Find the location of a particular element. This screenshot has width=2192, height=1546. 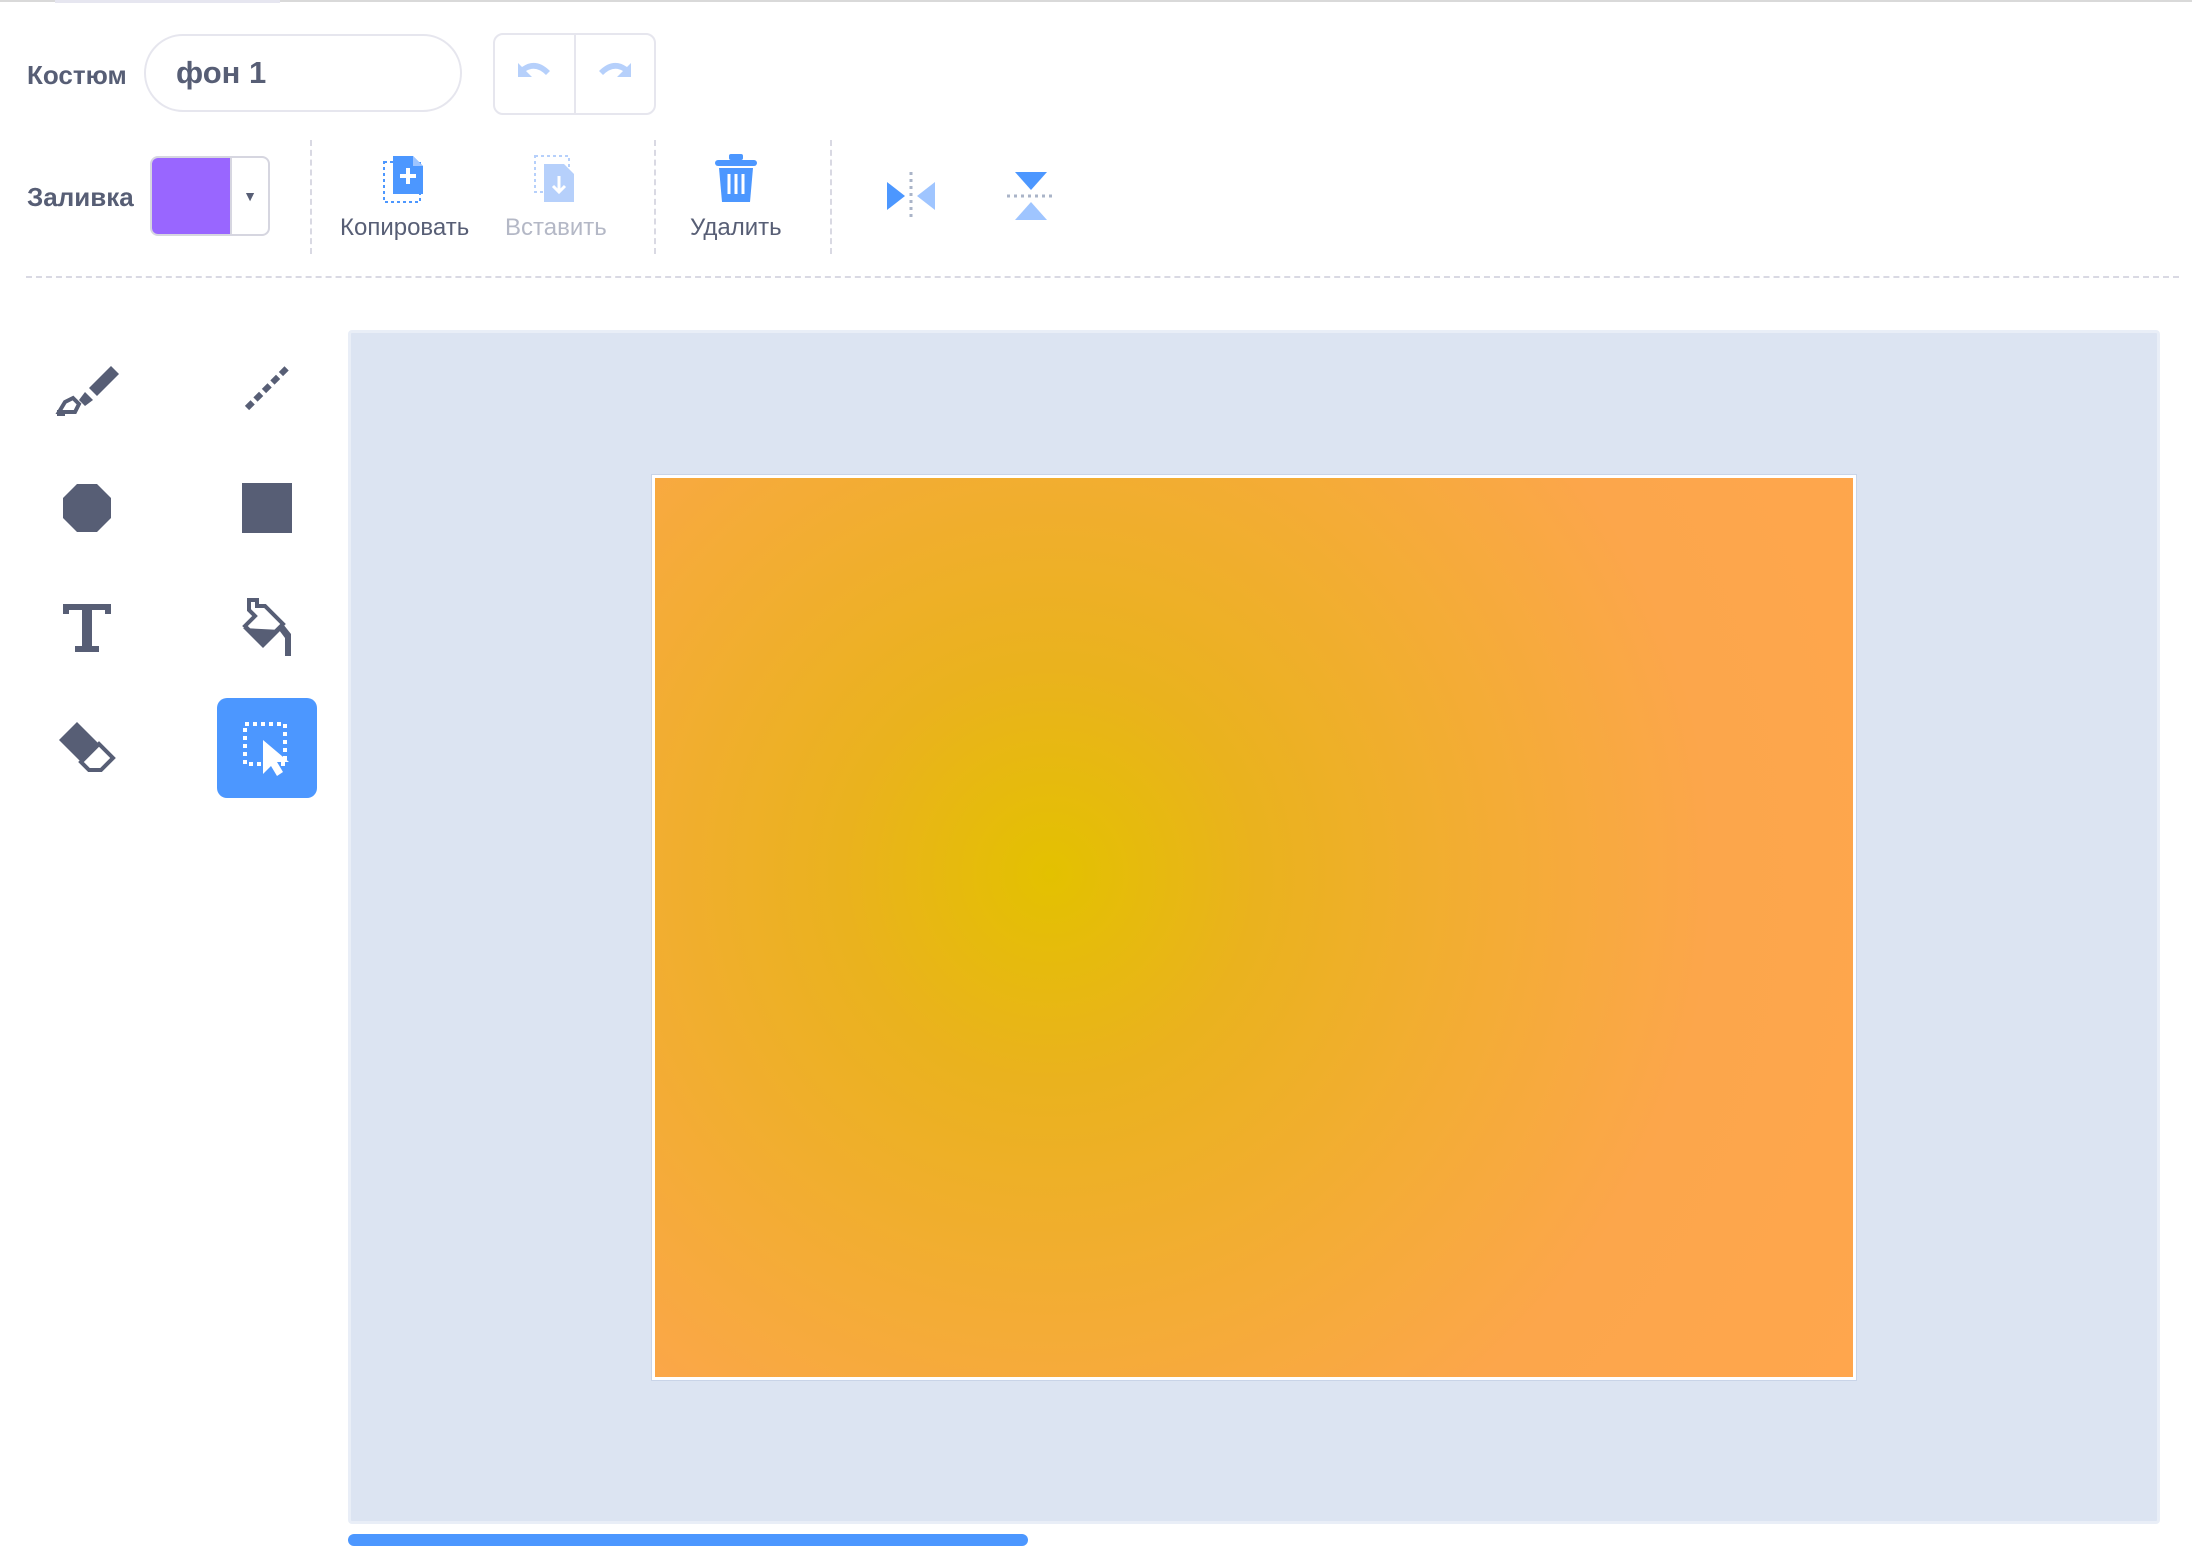

paste-button: Вставить is located at coordinates (556, 198).